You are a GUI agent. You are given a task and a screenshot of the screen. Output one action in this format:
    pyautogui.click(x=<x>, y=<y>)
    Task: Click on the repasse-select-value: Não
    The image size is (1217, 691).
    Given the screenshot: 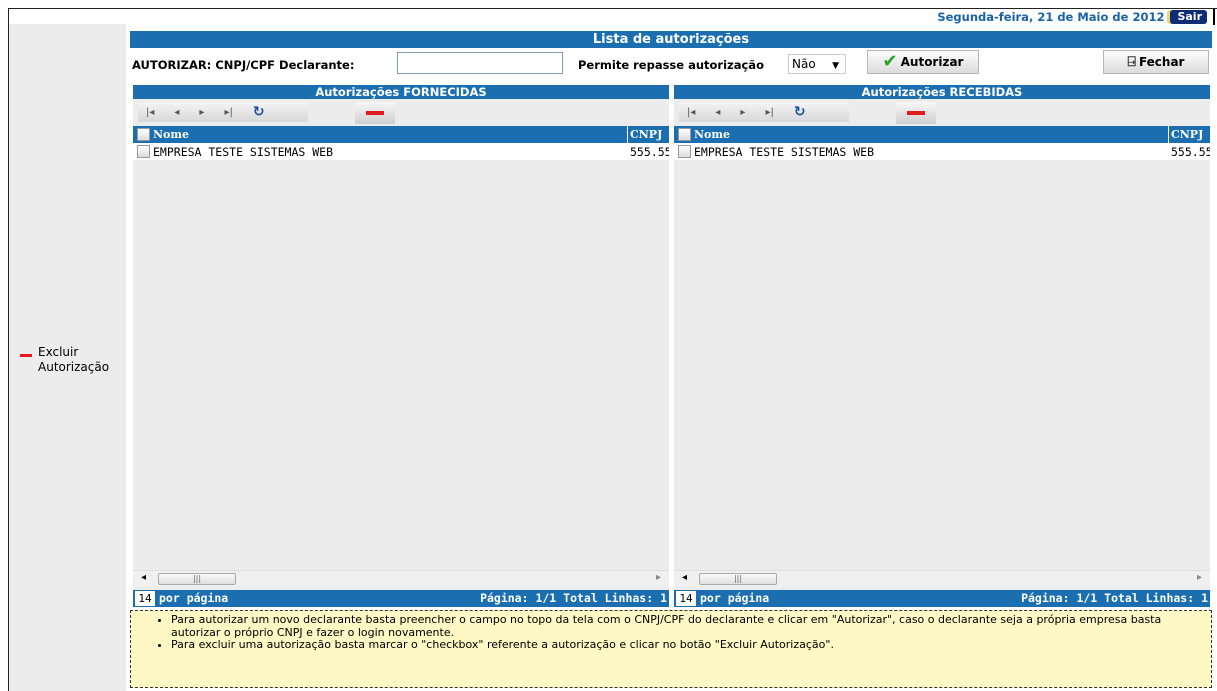 What is the action you would take?
    pyautogui.click(x=804, y=64)
    